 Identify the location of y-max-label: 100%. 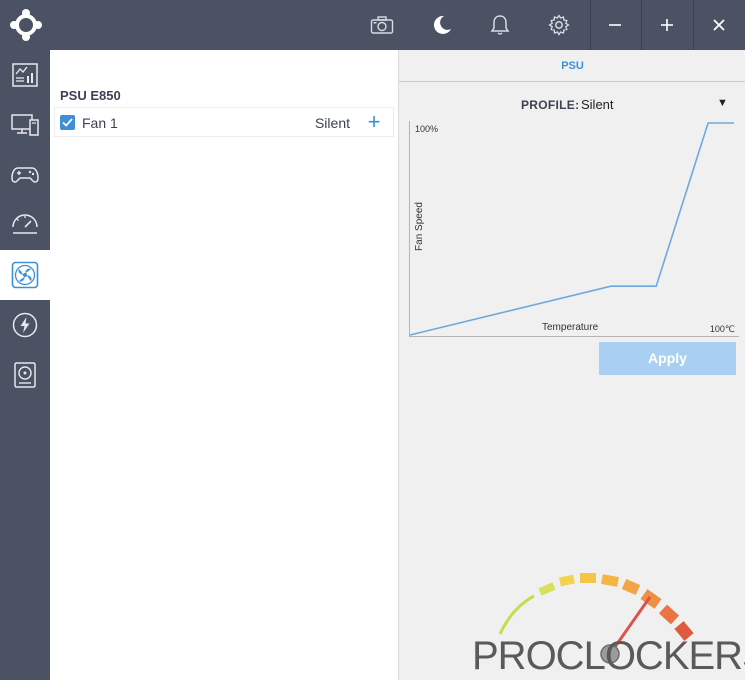
(427, 129).